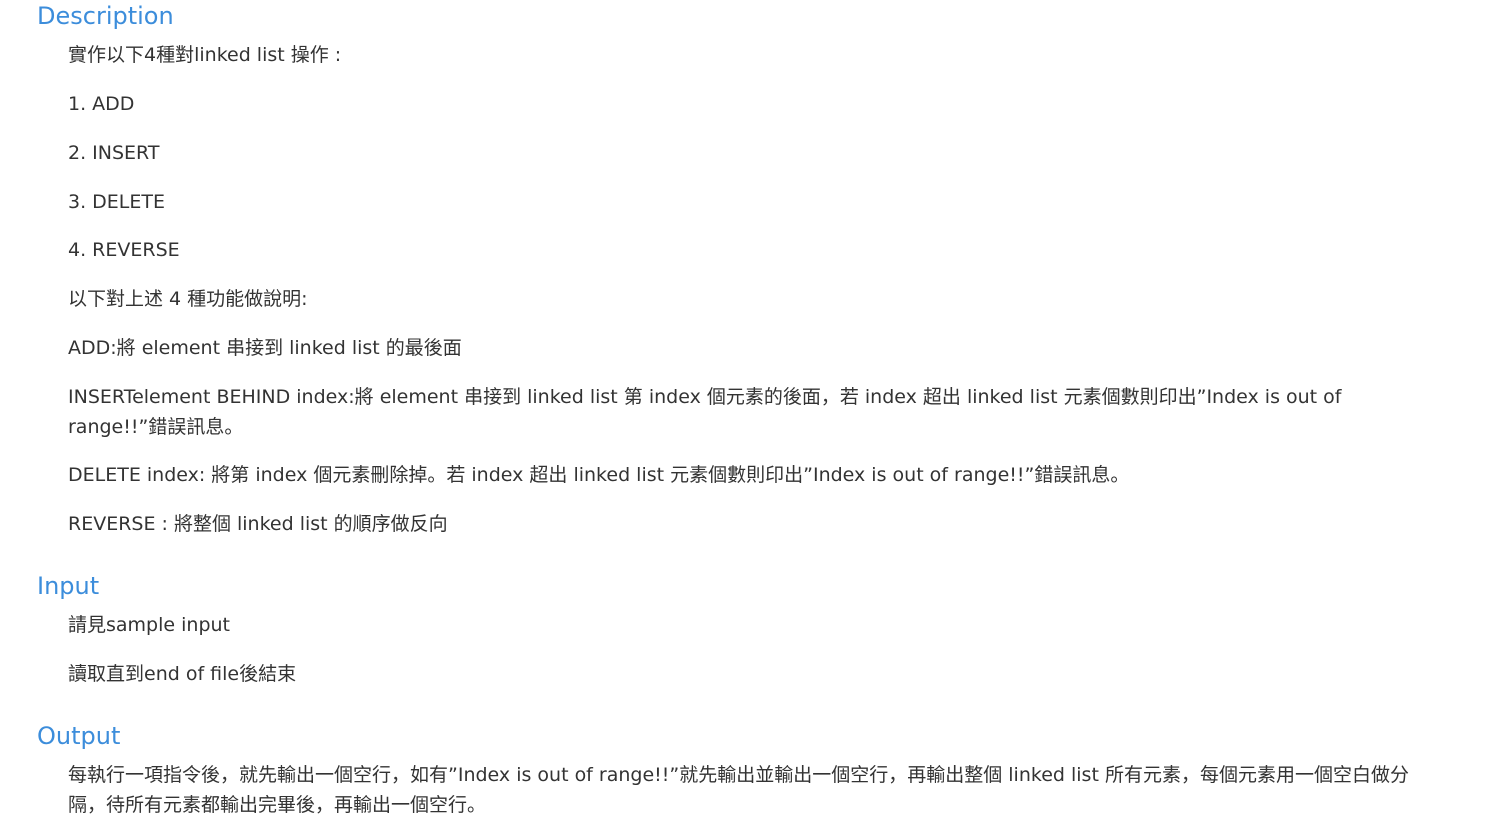 Image resolution: width=1494 pixels, height=831 pixels. Describe the element at coordinates (188, 299) in the screenshot. I see `explain-heading: 以下對上述 4 種功能做說明:` at that location.